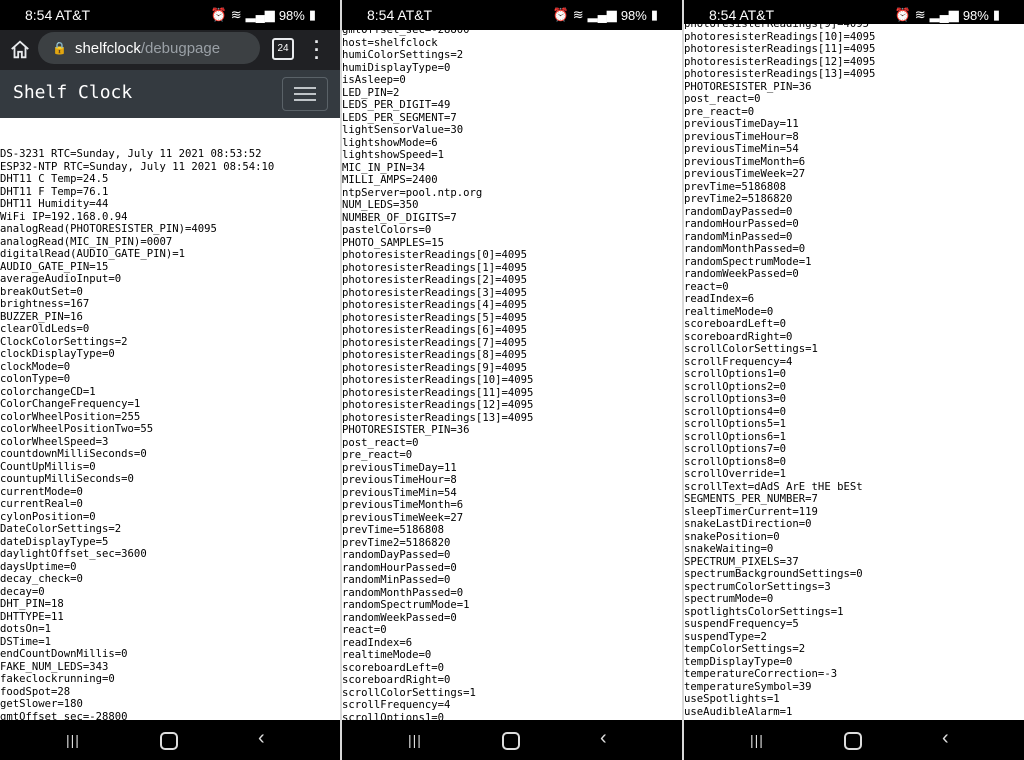  I want to click on debug-line: randomSpectrumMode=1, so click(406, 605).